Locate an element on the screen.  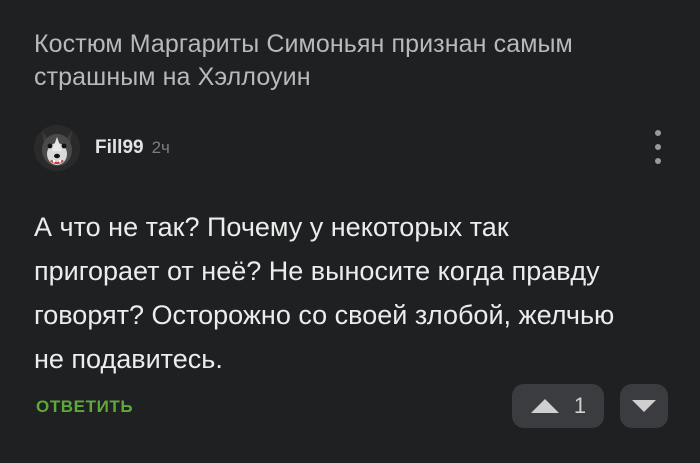
triangle-down-icon is located at coordinates (644, 406).